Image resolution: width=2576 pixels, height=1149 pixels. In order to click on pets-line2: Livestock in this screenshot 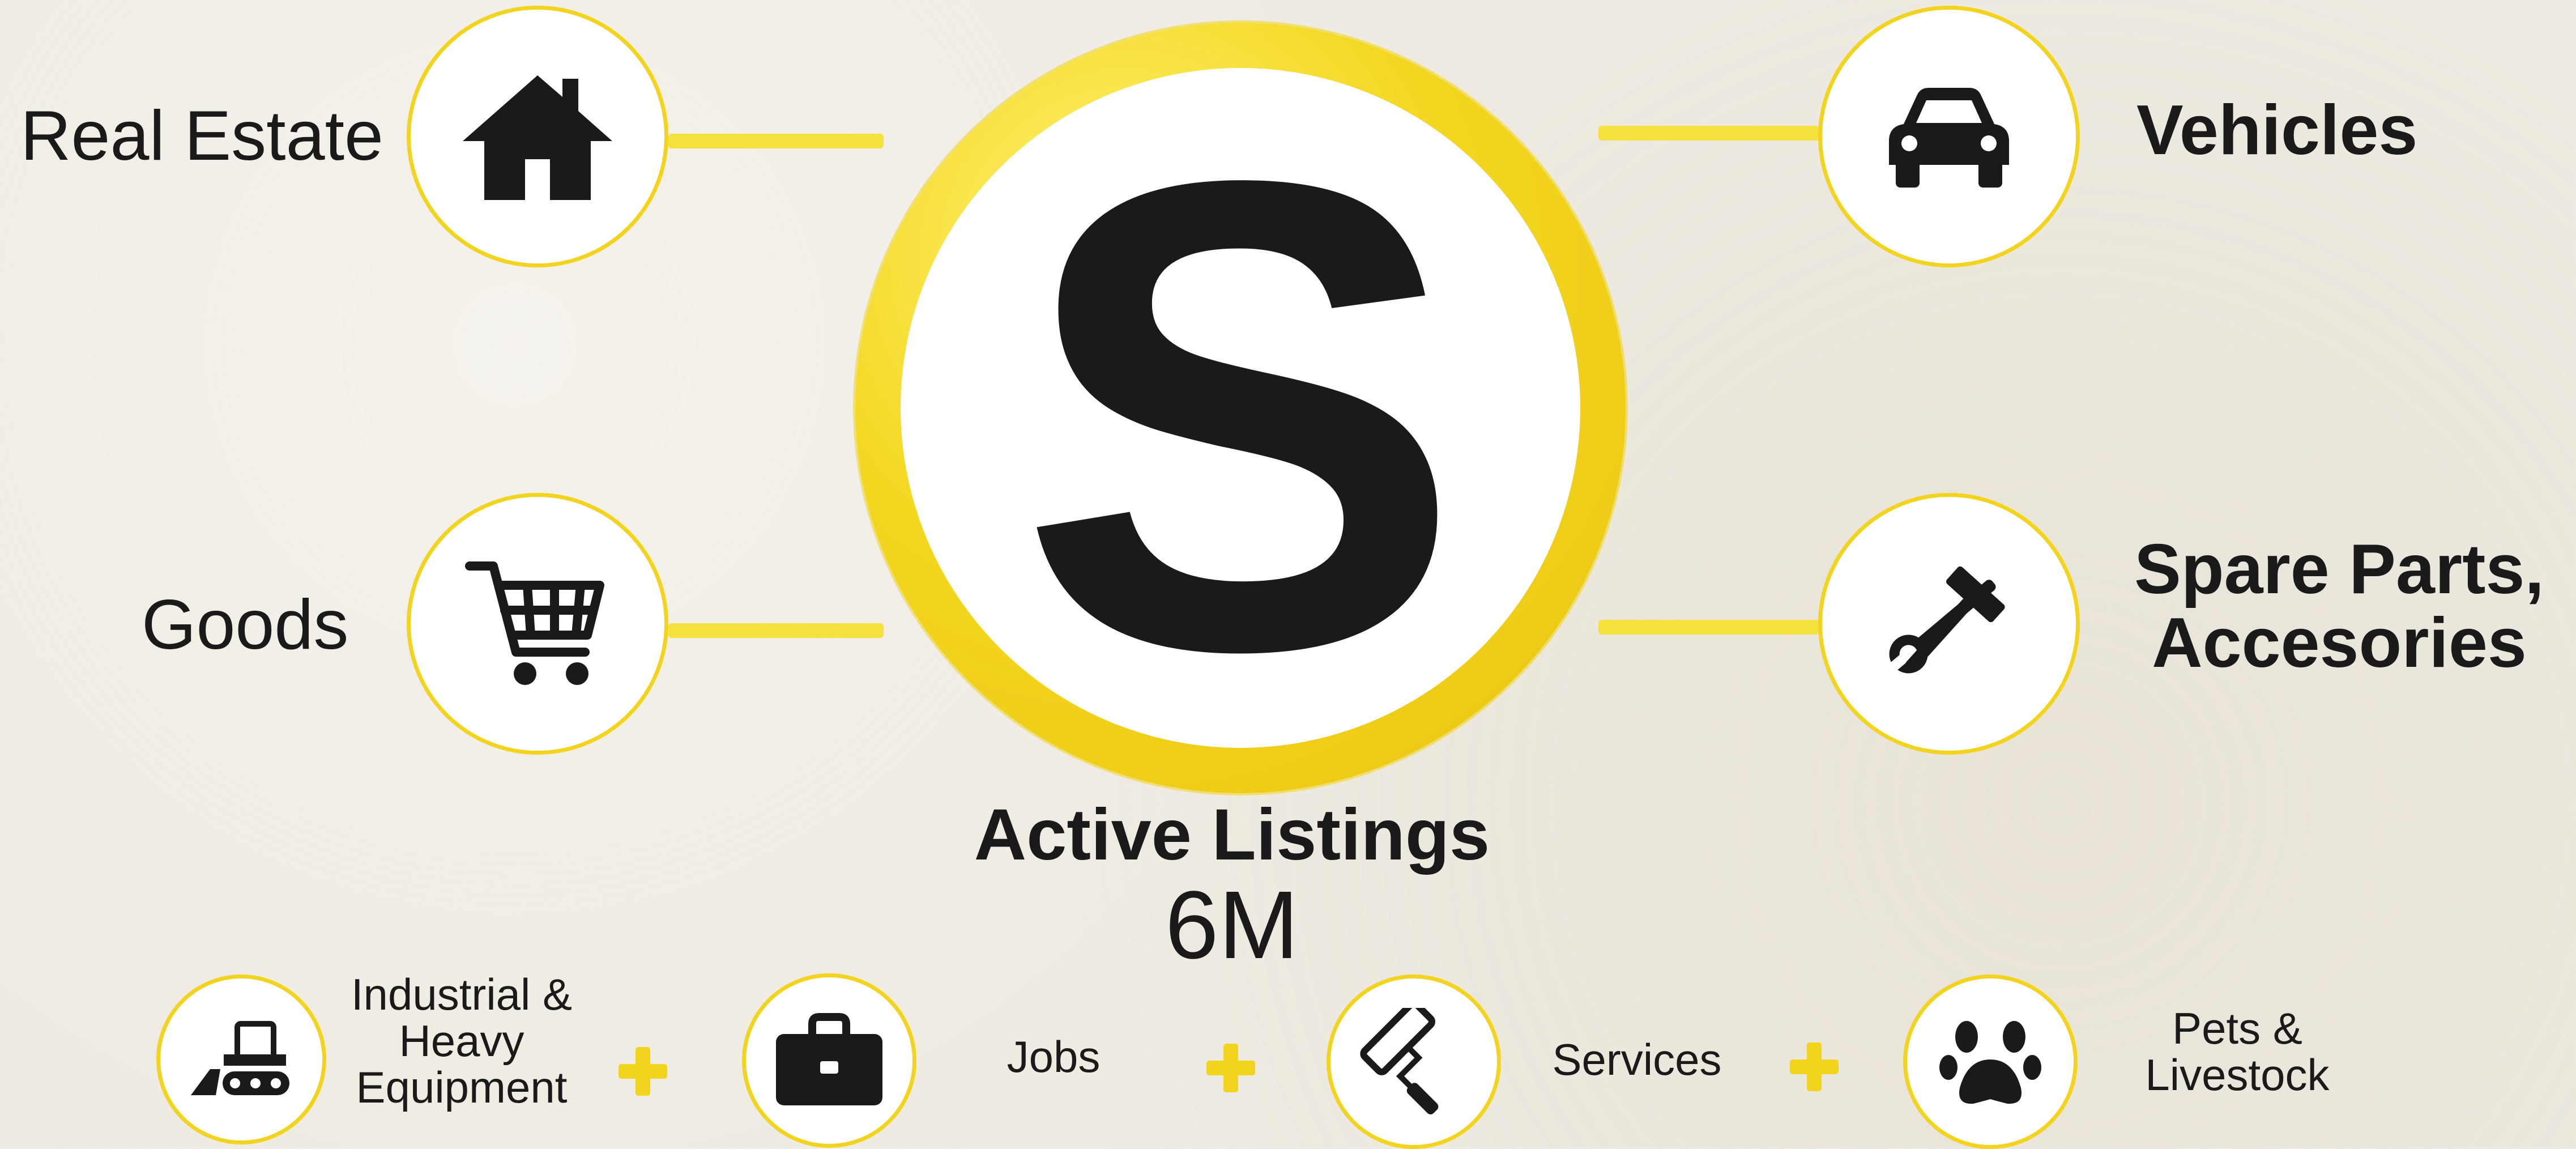, I will do `click(2237, 1074)`.